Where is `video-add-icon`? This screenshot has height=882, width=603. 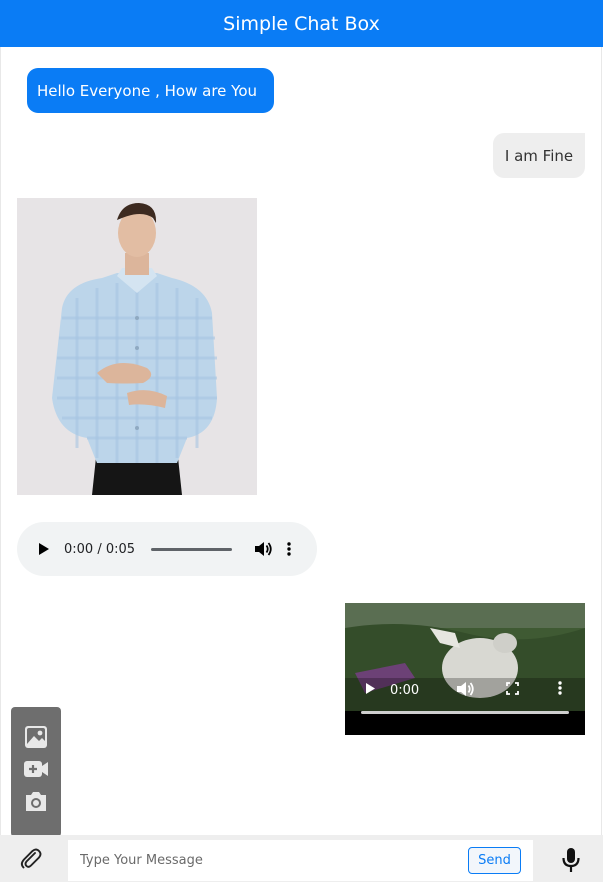
video-add-icon is located at coordinates (36, 769).